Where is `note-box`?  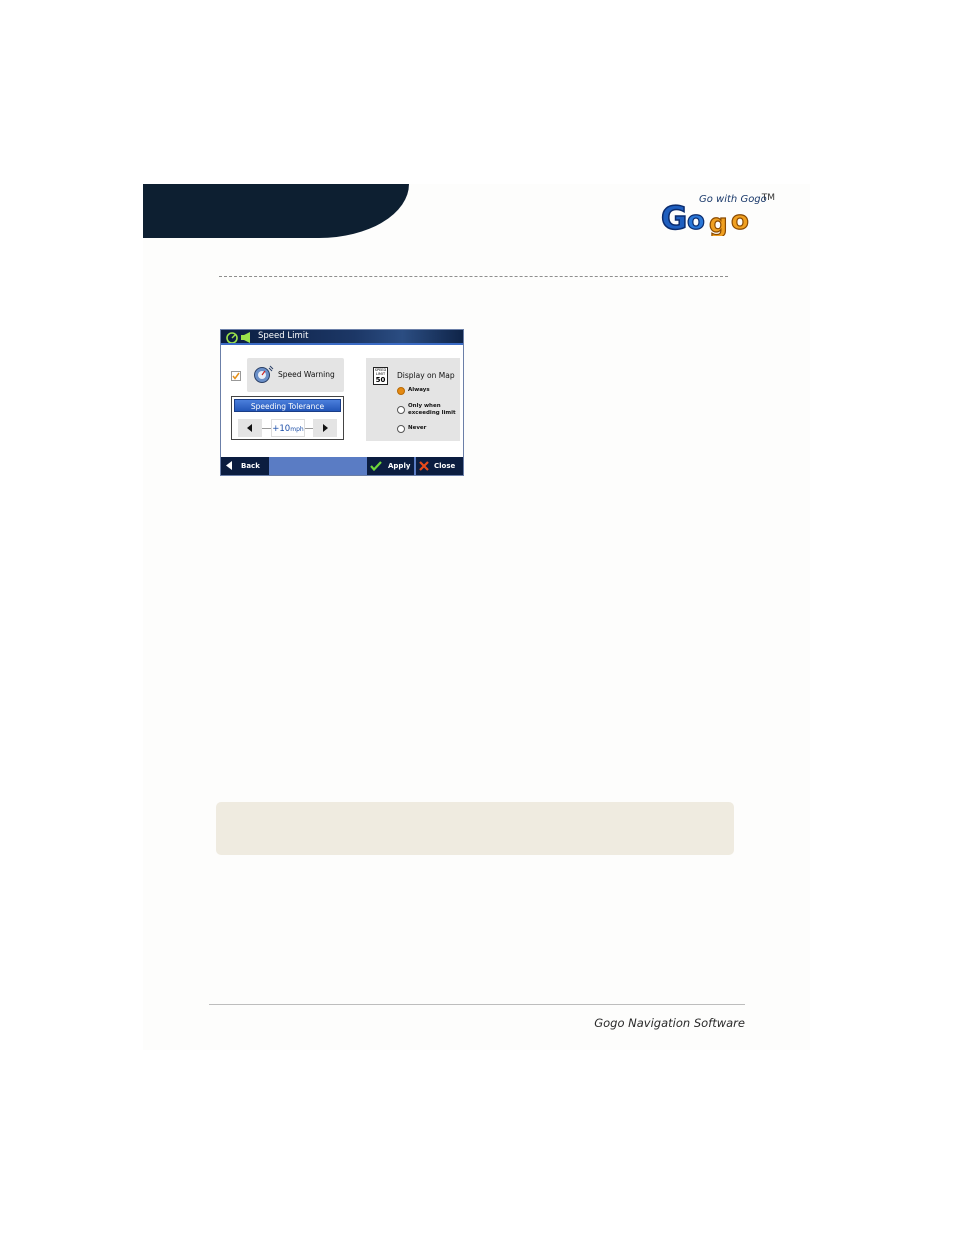 note-box is located at coordinates (475, 828).